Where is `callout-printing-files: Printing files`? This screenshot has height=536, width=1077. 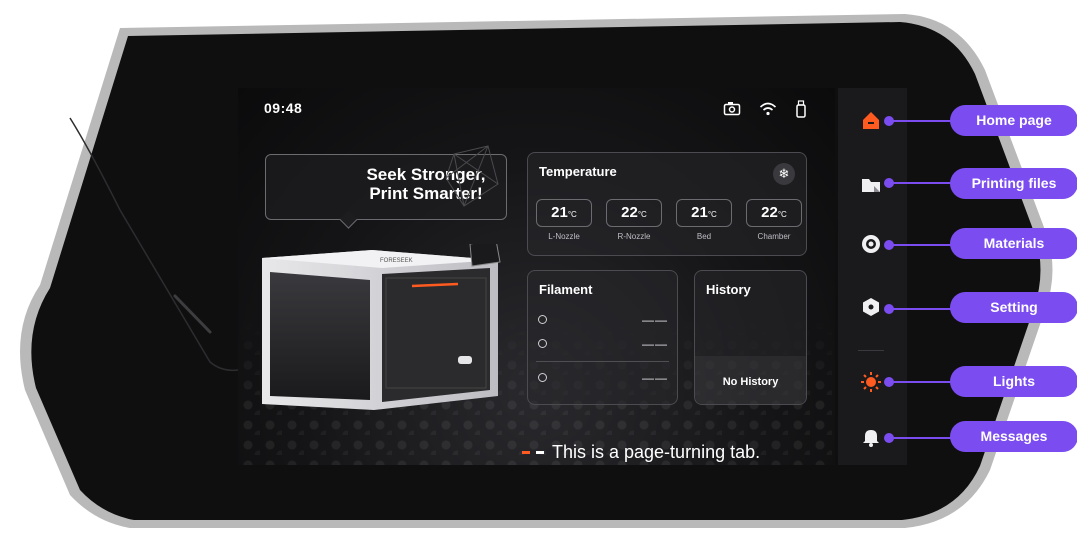
callout-printing-files: Printing files is located at coordinates (1013, 183).